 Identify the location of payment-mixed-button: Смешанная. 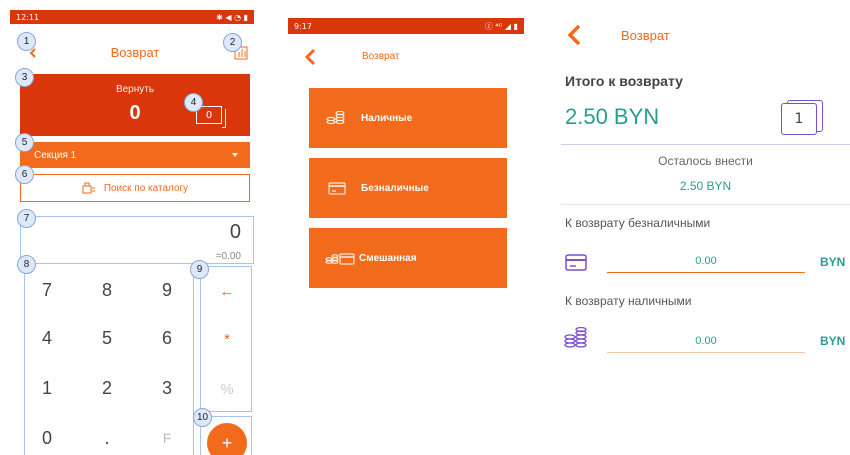
(408, 258).